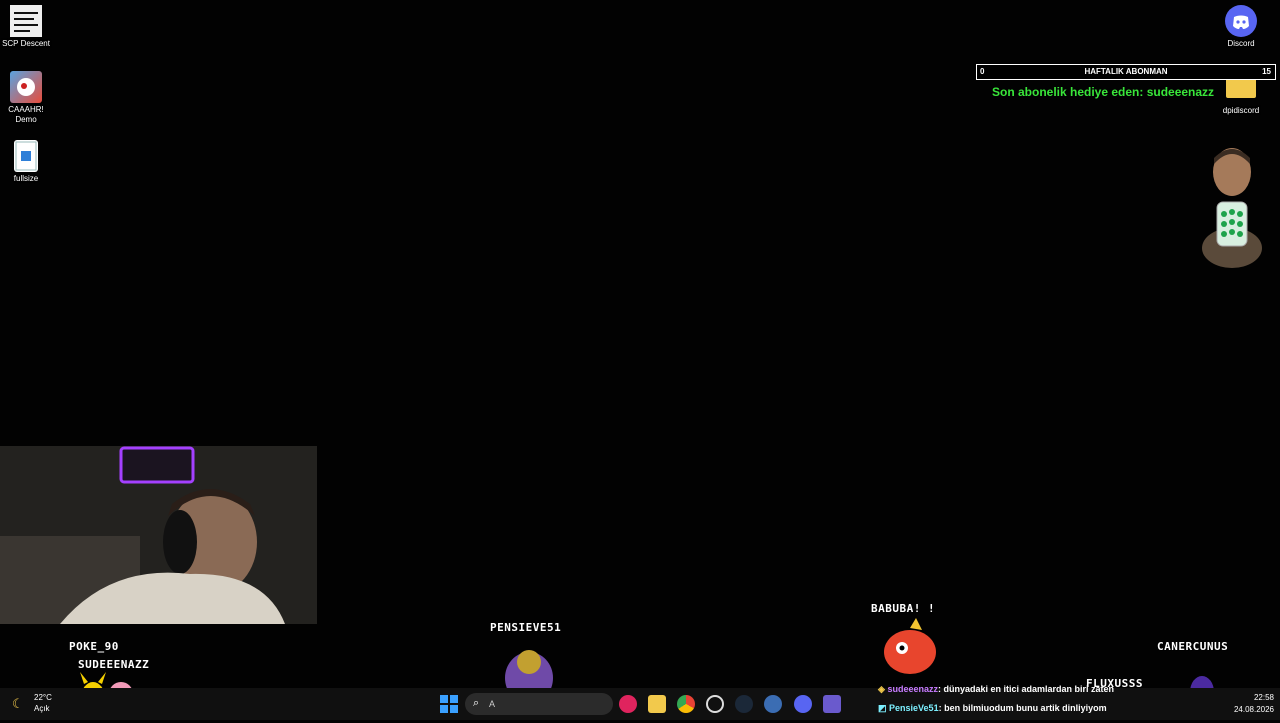 The image size is (1280, 723). Describe the element at coordinates (18, 703) in the screenshot. I see `moon-icon: ☾` at that location.